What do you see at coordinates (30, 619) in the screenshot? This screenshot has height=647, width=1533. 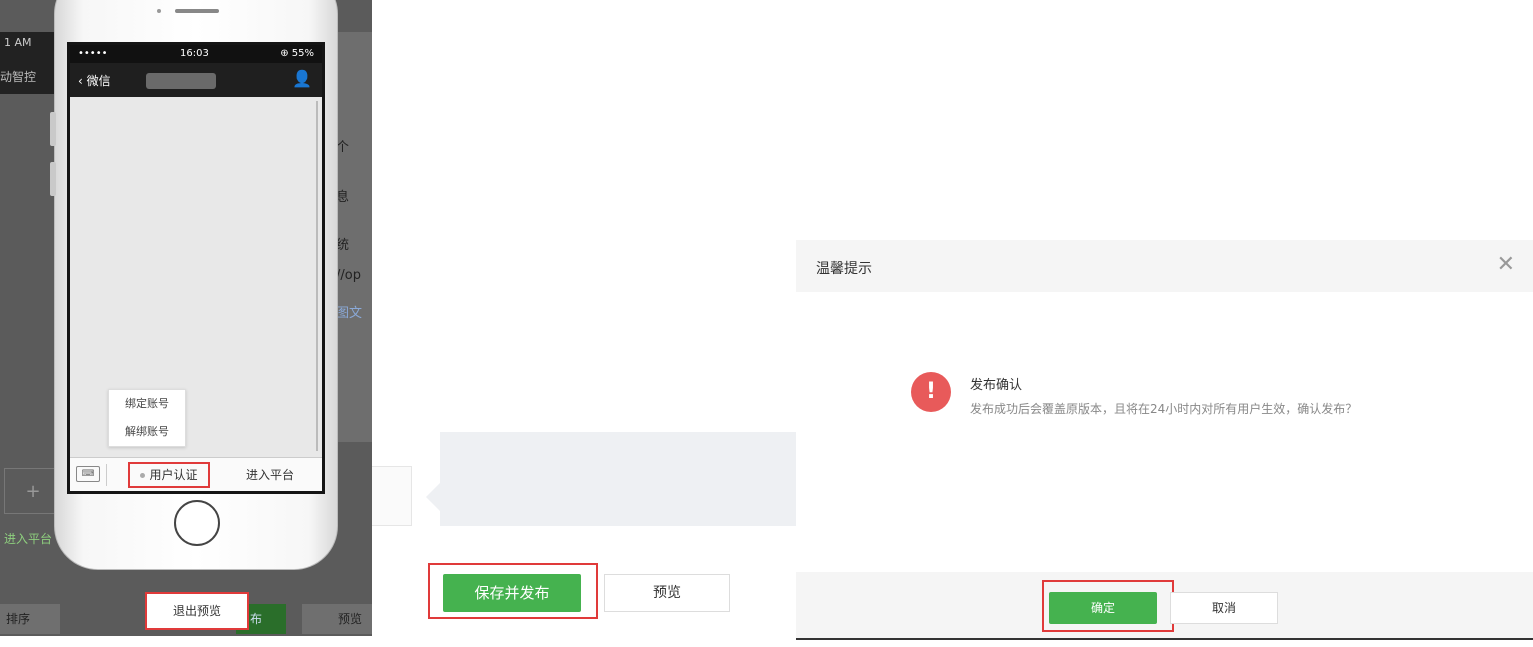 I see `bg-sort-button: 排序` at bounding box center [30, 619].